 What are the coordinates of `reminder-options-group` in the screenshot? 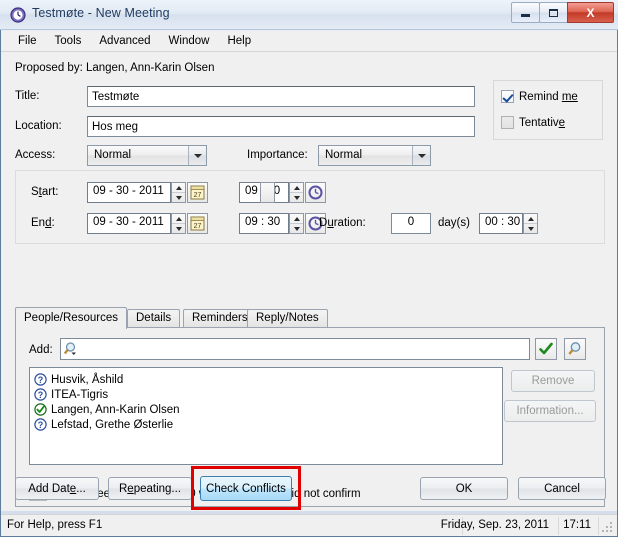 It's located at (548, 110).